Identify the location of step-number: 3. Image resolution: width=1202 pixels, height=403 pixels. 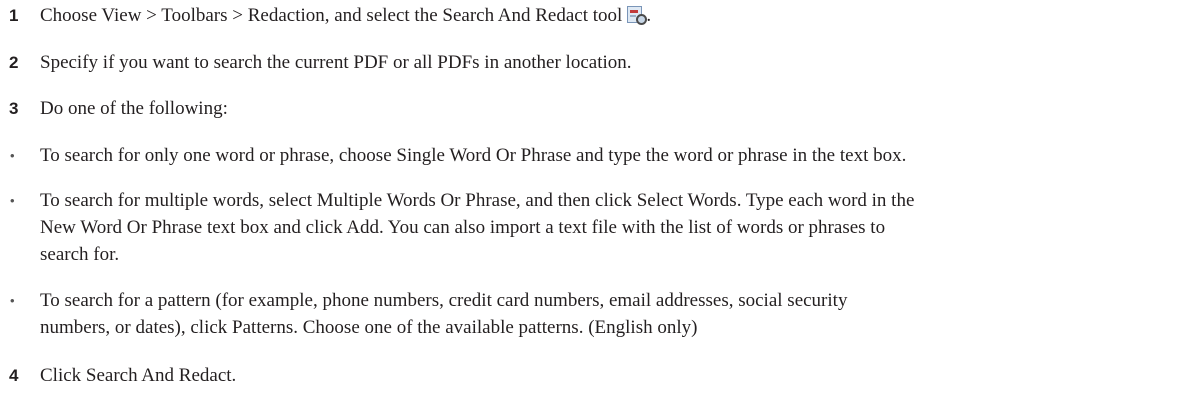
(14, 108).